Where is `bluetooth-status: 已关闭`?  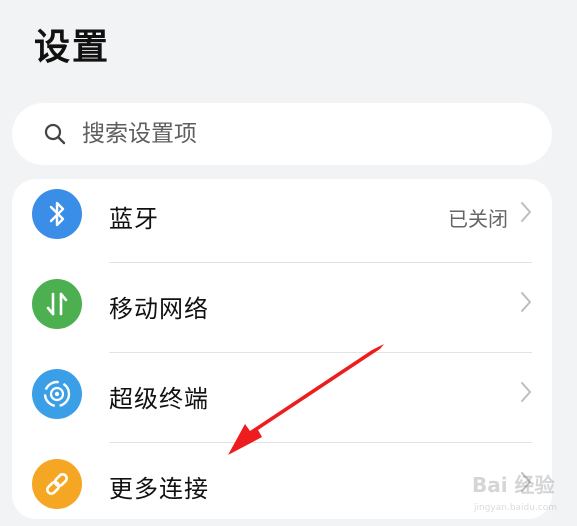
bluetooth-status: 已关闭 is located at coordinates (478, 219).